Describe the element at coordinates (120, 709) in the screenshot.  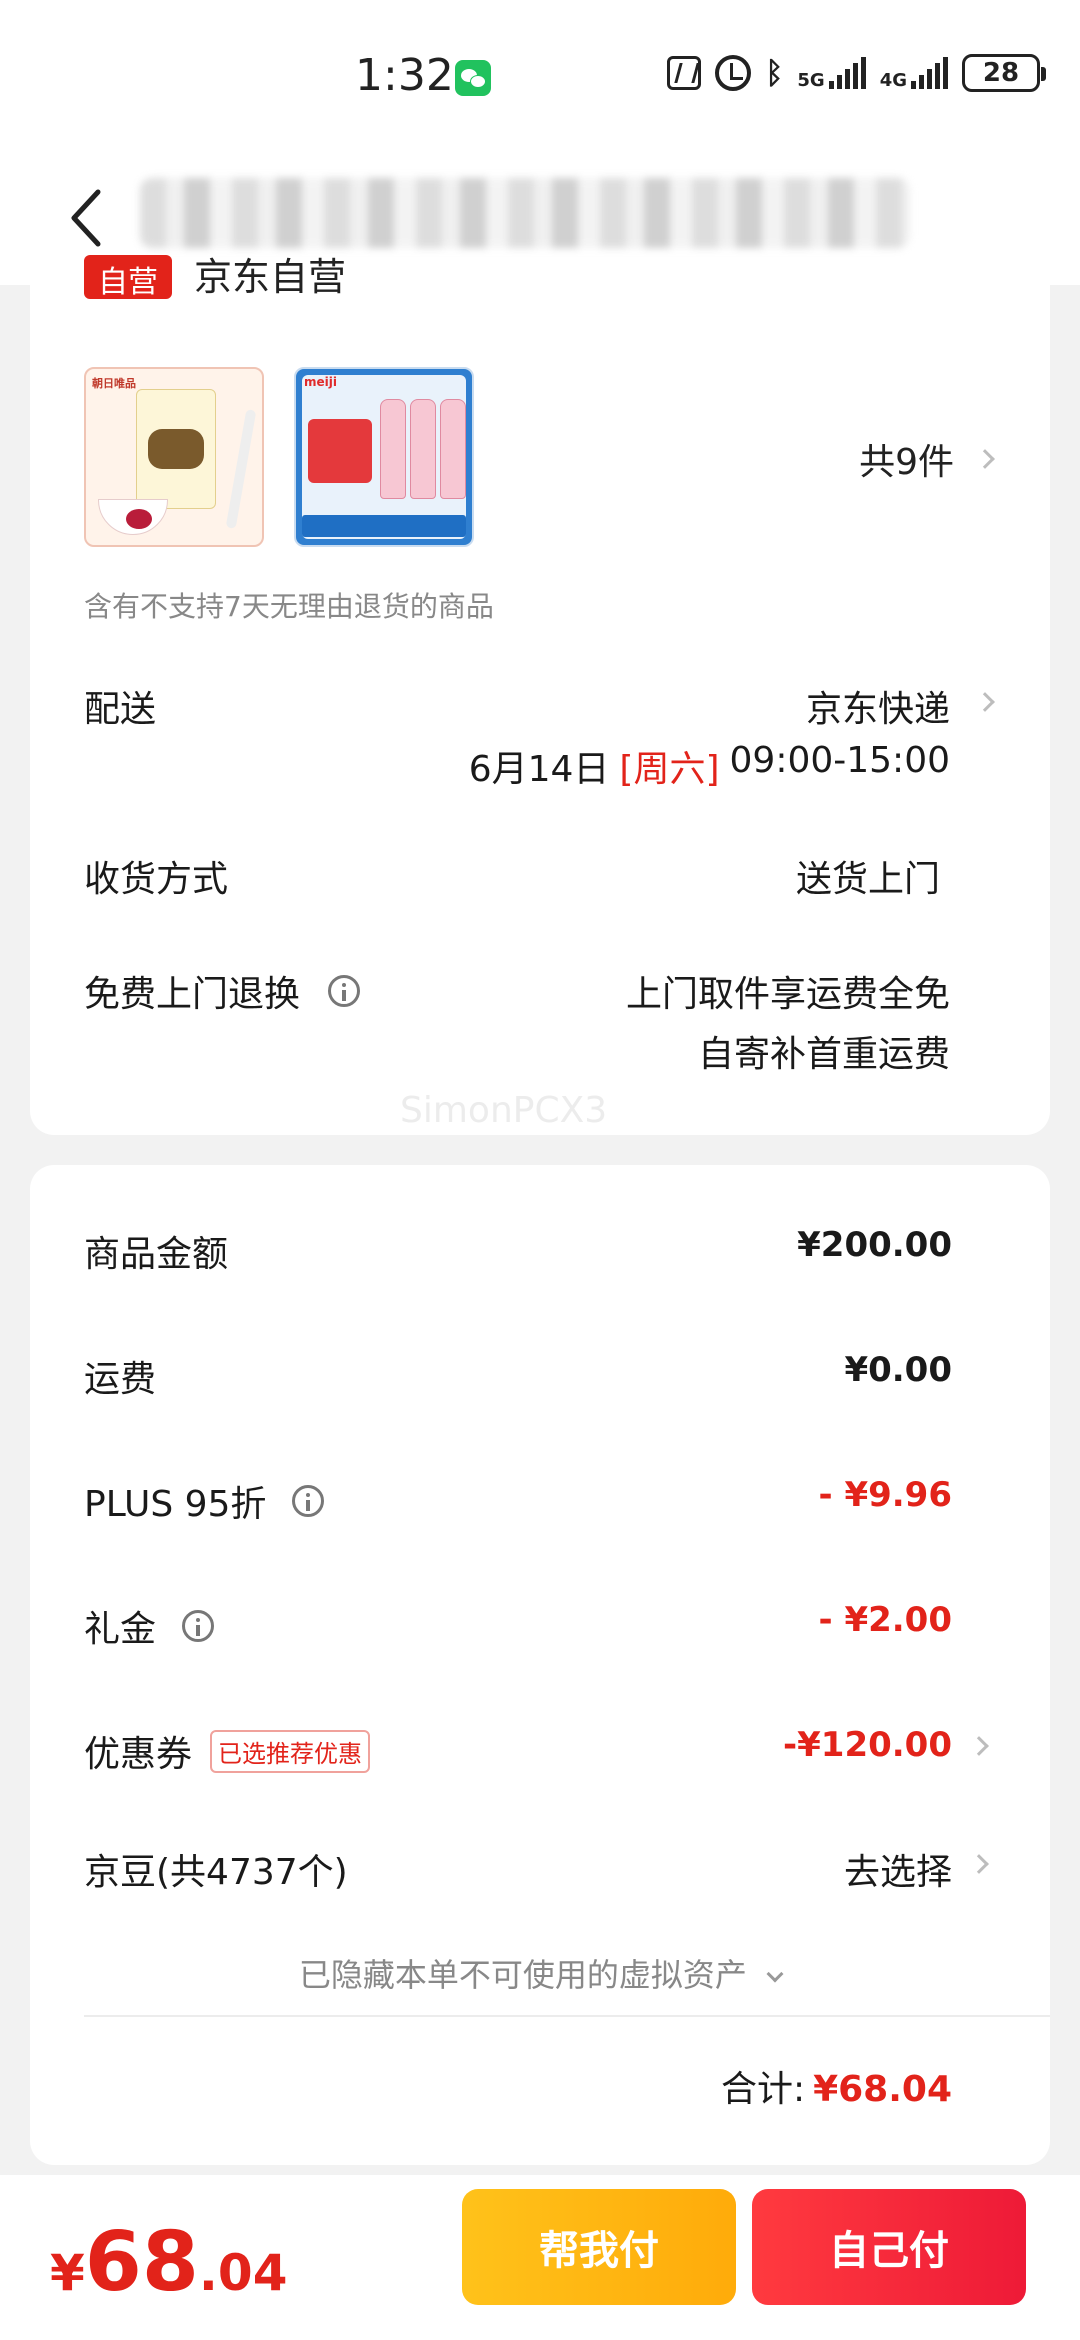
I see `shipping-label: 配送` at that location.